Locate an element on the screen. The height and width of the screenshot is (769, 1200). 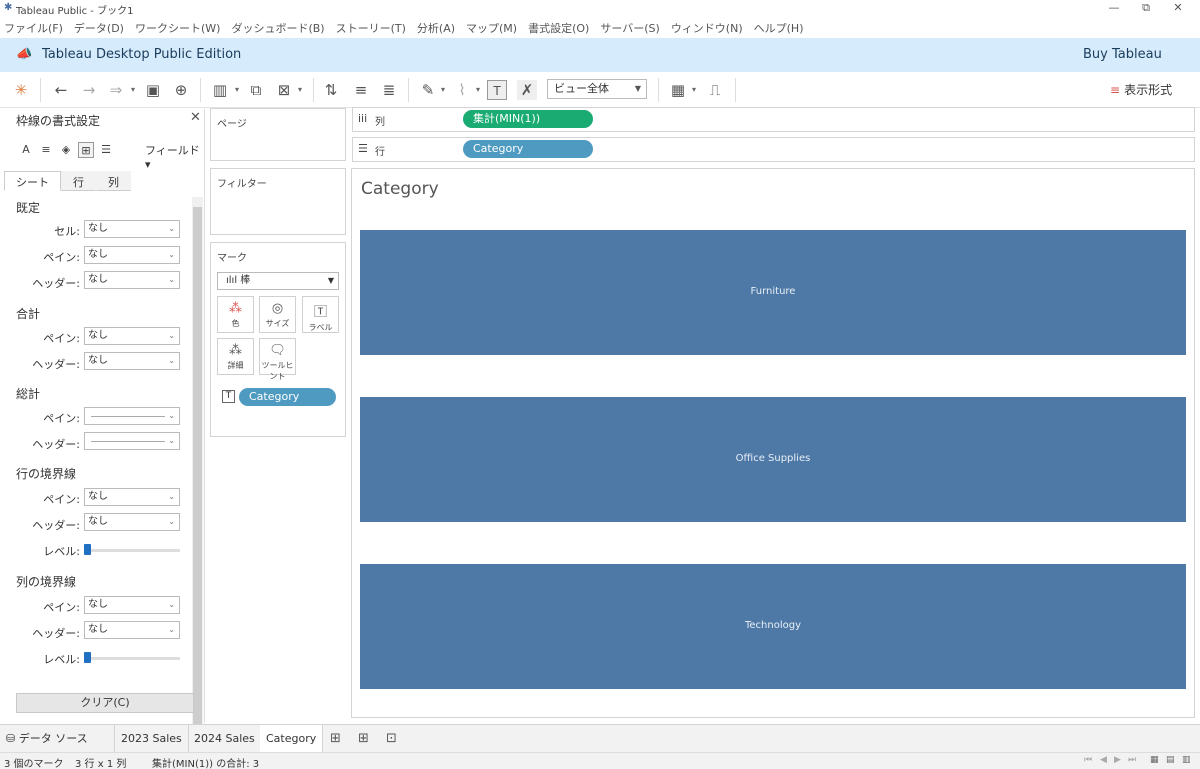
format-pane-scrollbar is located at coordinates (197, 483).